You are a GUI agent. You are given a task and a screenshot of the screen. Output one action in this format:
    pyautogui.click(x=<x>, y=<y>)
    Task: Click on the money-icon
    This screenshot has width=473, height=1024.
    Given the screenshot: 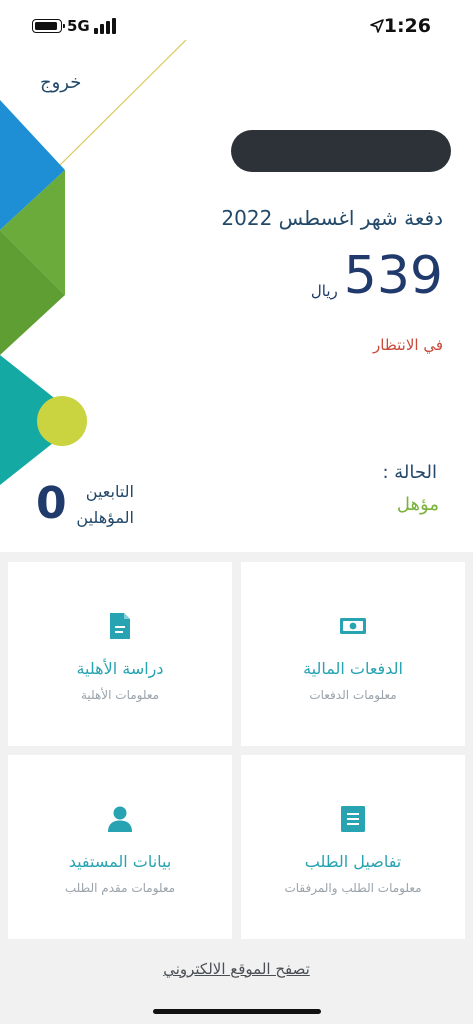 What is the action you would take?
    pyautogui.click(x=353, y=626)
    